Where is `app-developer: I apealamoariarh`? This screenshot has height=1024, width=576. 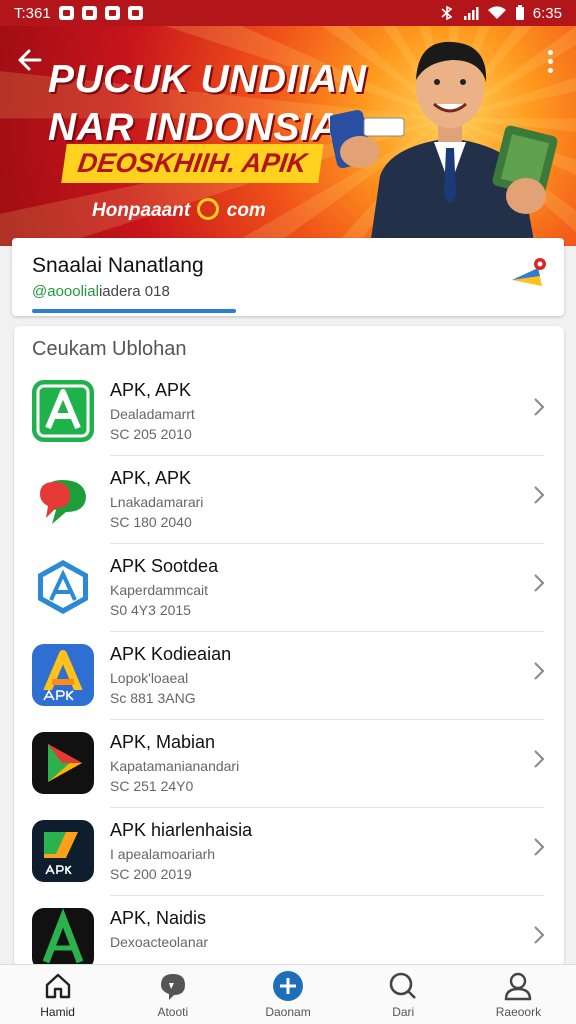
app-developer: I apealamoariarh is located at coordinates (163, 854).